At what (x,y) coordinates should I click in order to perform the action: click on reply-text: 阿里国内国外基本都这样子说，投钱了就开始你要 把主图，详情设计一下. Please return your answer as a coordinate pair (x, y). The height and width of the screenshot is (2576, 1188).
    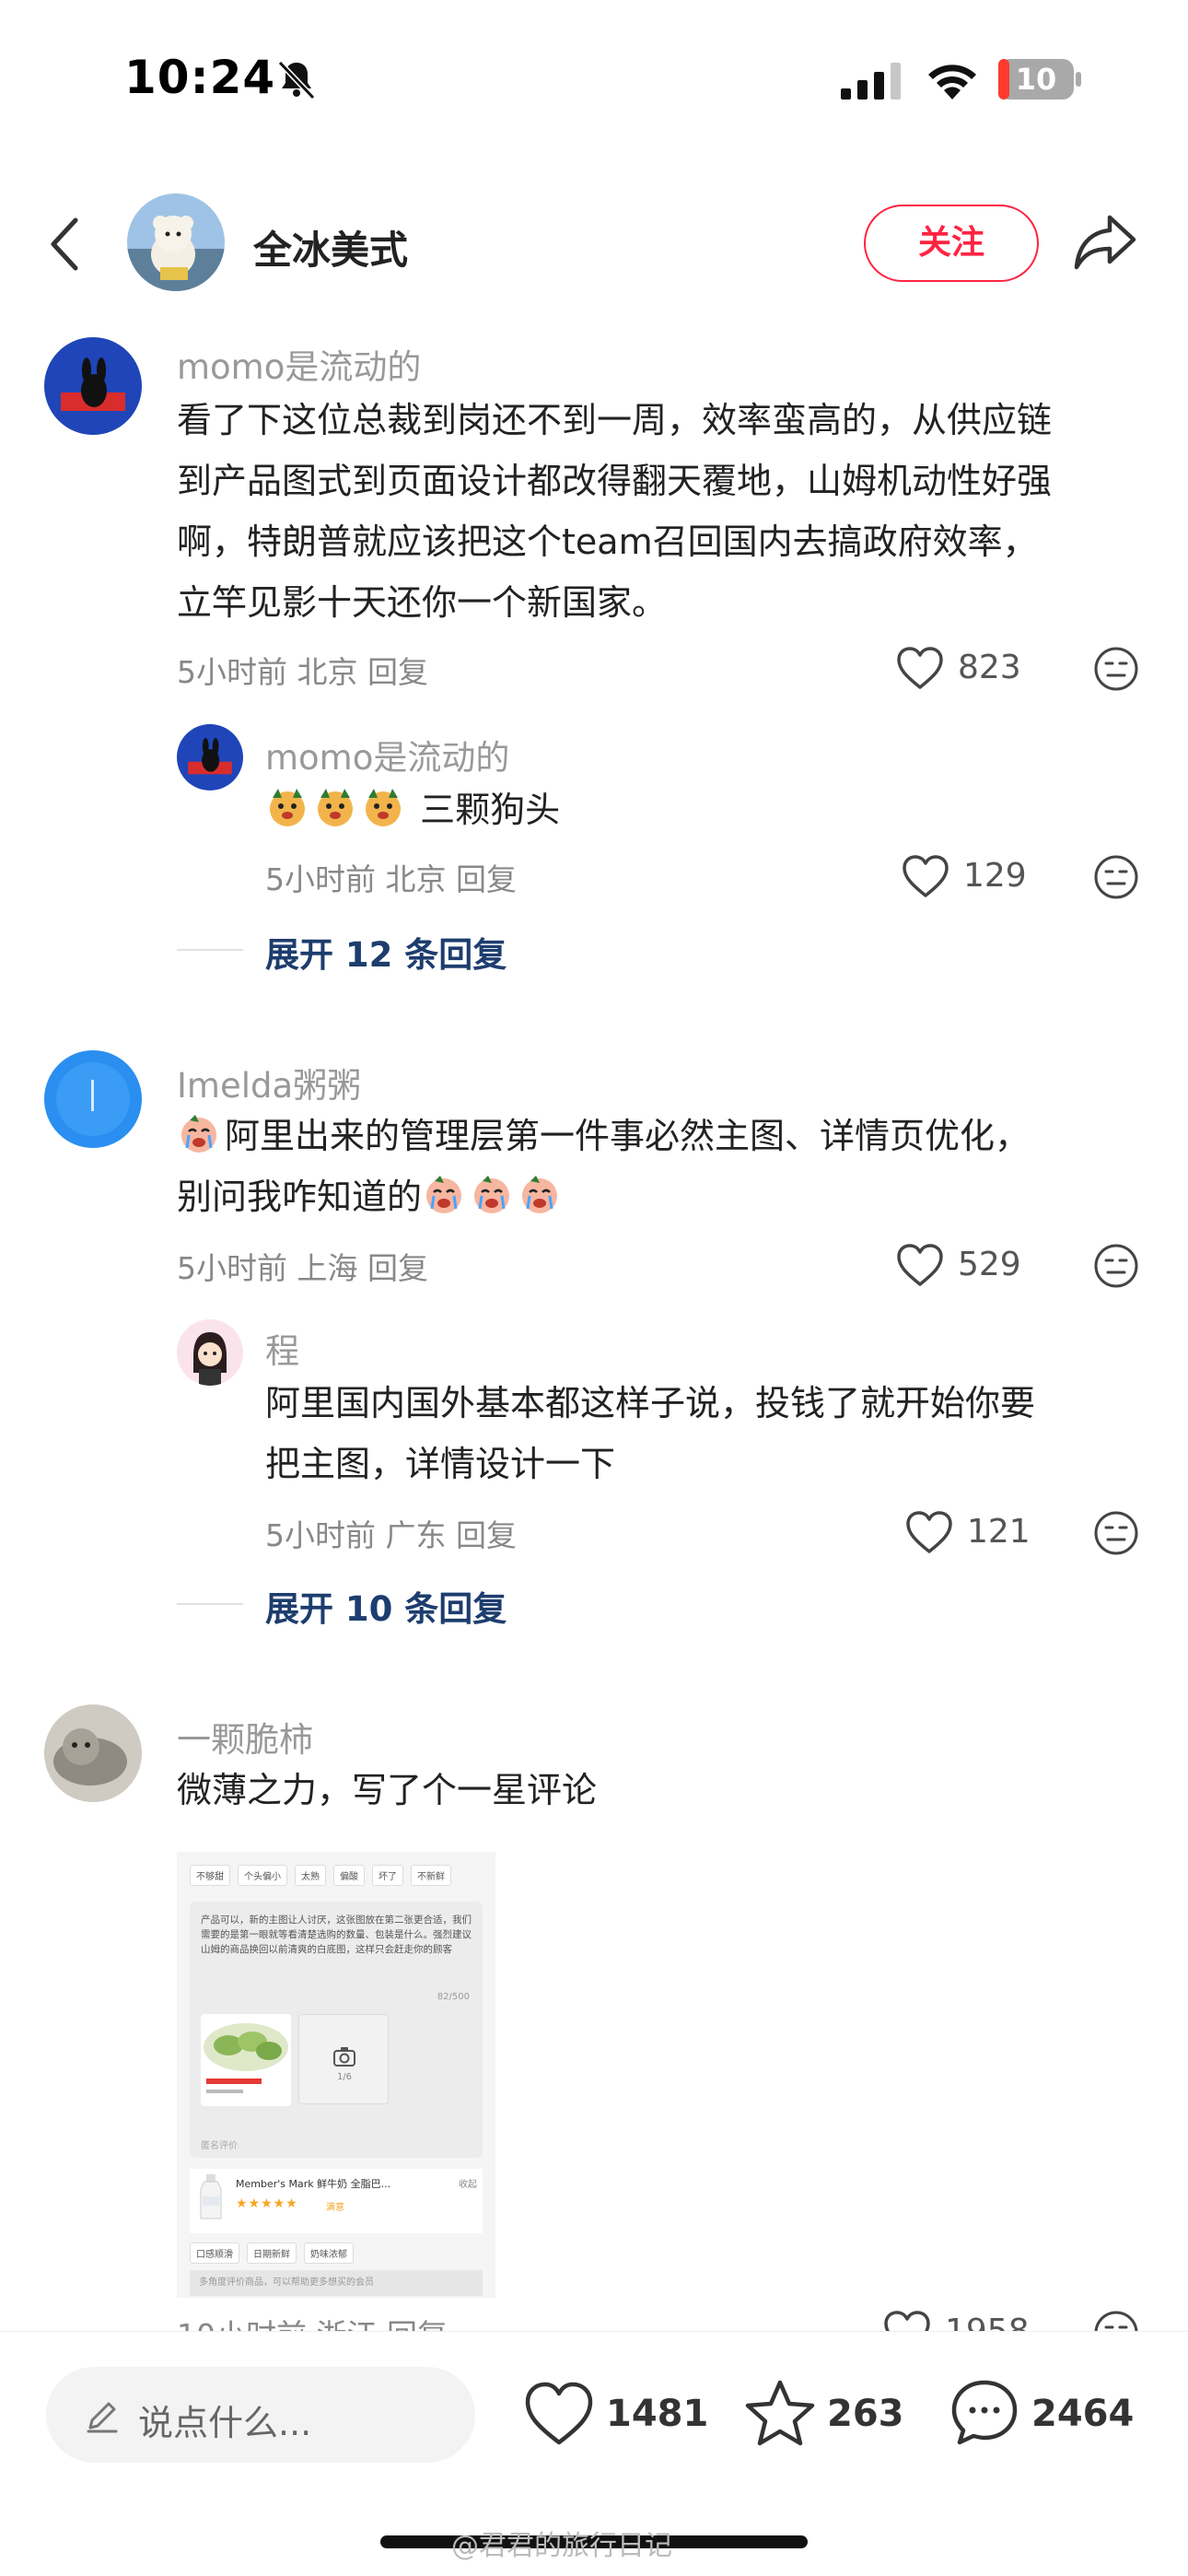
    Looking at the image, I should click on (650, 1433).